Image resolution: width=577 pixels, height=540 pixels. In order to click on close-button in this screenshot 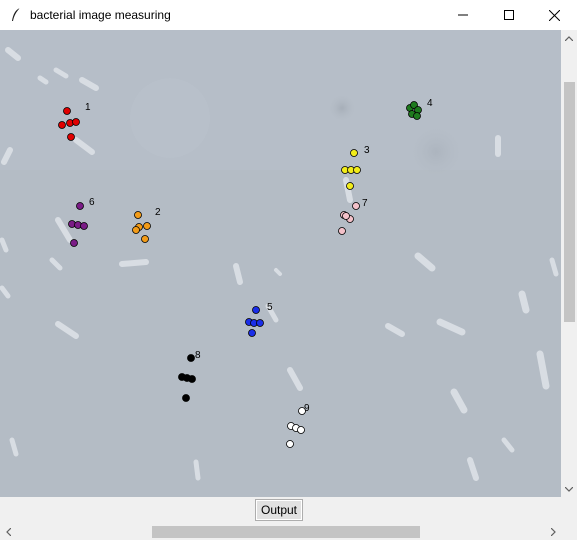, I will do `click(554, 15)`.